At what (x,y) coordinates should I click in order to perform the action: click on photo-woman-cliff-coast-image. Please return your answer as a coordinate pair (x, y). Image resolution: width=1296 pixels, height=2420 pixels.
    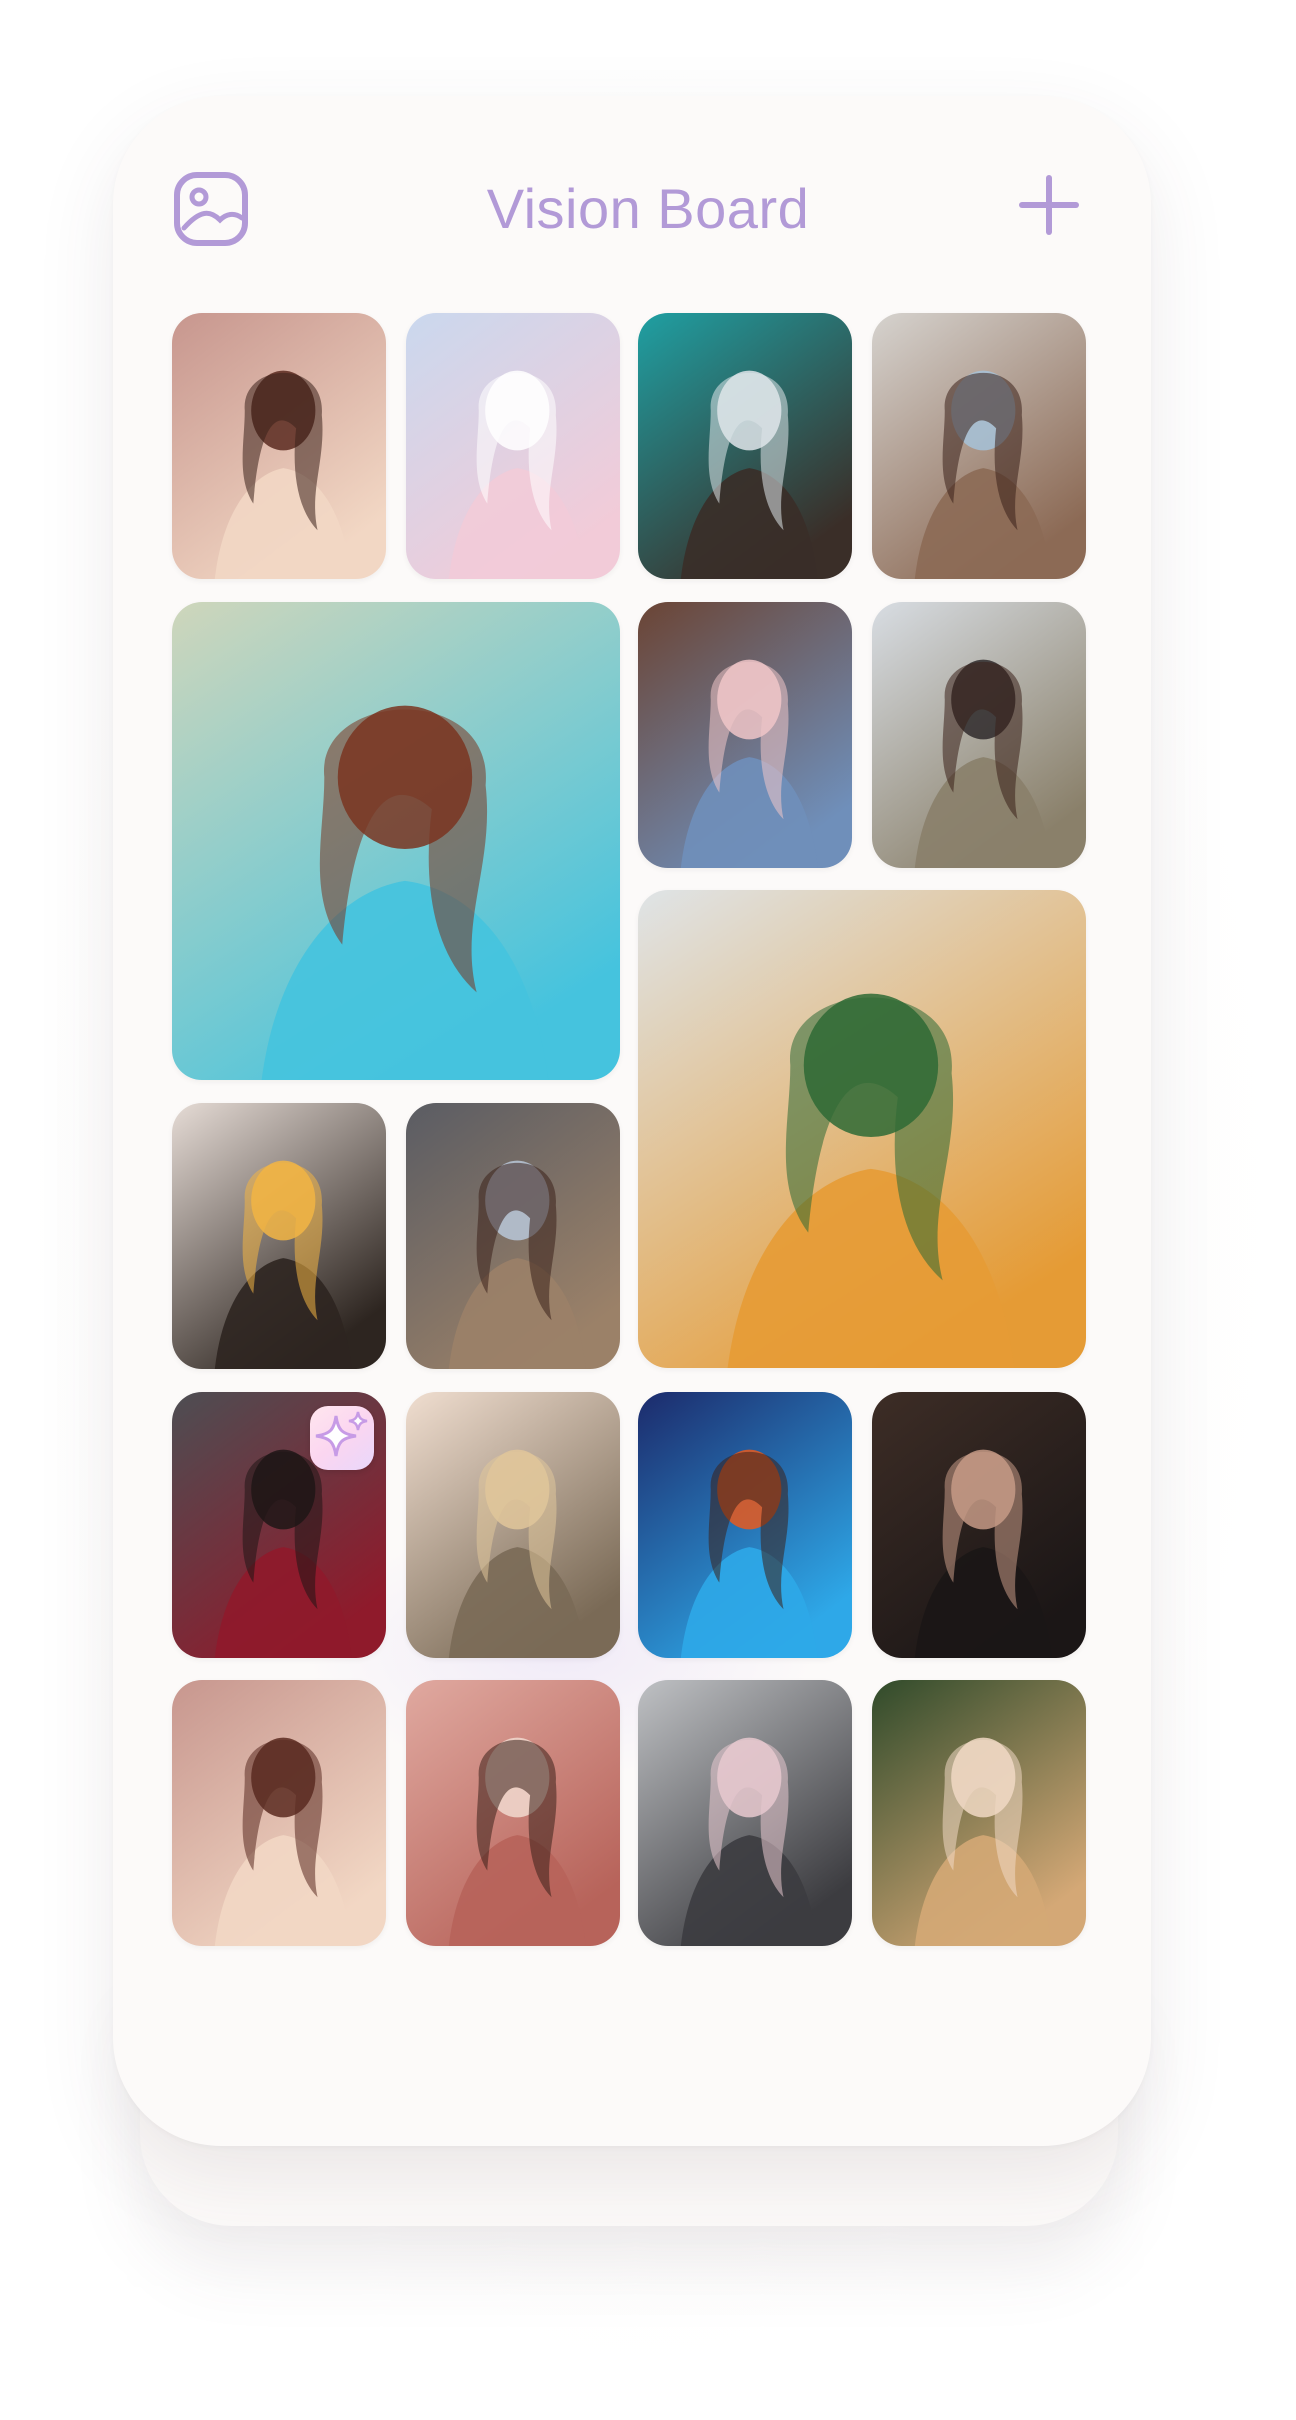
    Looking at the image, I should click on (513, 1236).